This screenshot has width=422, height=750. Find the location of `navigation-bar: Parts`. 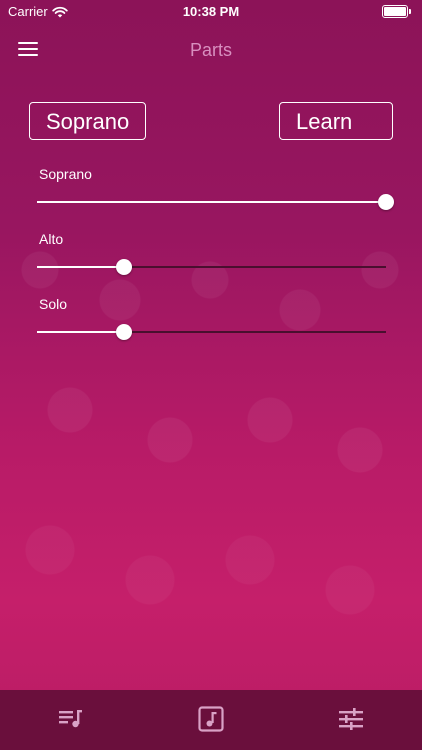

navigation-bar: Parts is located at coordinates (211, 50).